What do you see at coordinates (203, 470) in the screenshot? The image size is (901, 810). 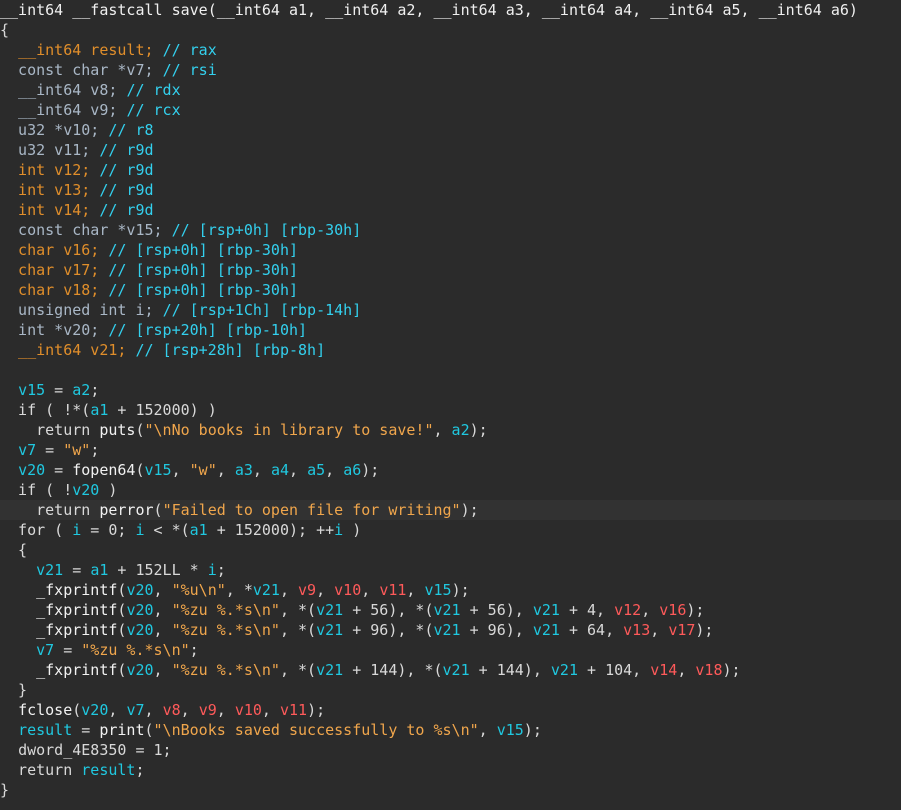 I see `code-token: "w"` at bounding box center [203, 470].